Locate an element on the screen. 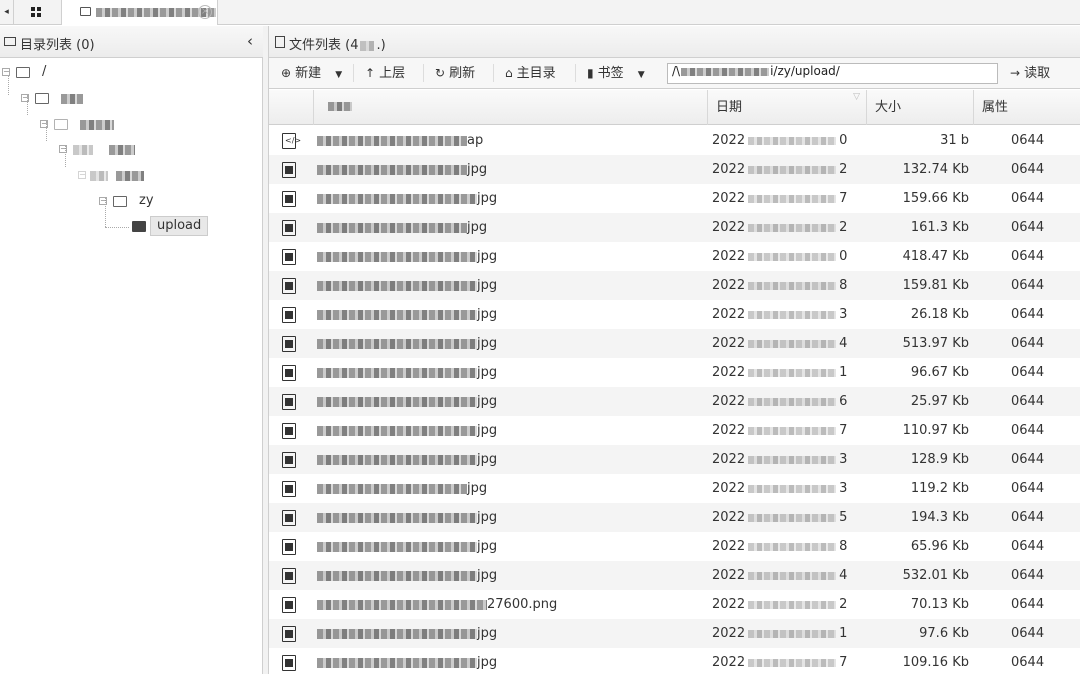  table-row: jpg 2022 2 132.74 Kb 0644 is located at coordinates (674, 169).